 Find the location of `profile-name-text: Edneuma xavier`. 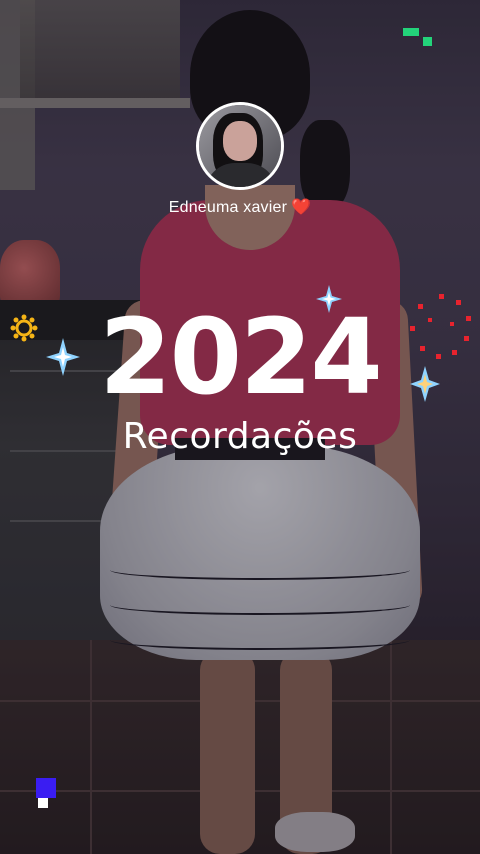

profile-name-text: Edneuma xavier is located at coordinates (228, 207).